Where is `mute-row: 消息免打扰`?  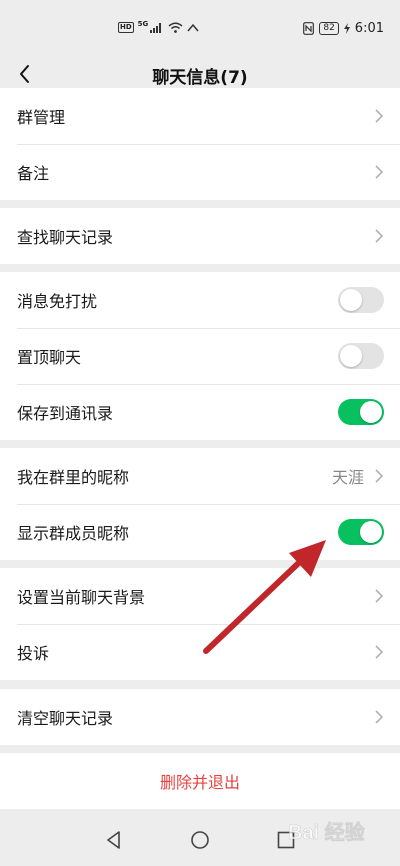
mute-row: 消息免打扰 is located at coordinates (200, 300).